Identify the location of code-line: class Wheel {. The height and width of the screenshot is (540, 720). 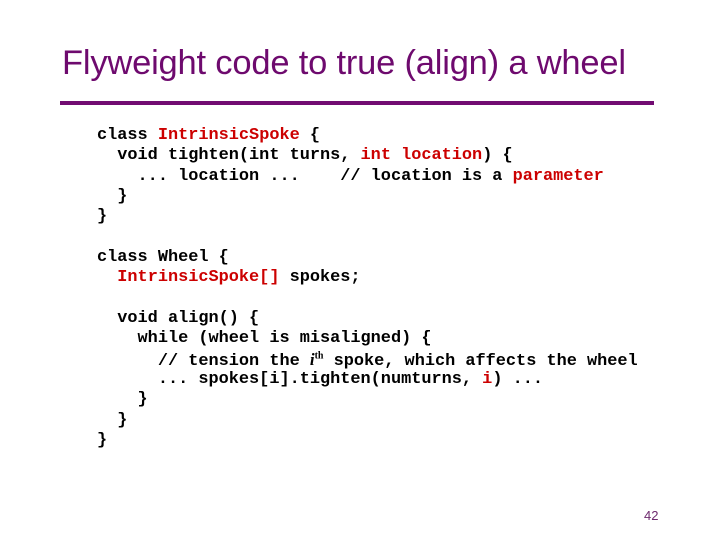
(367, 258).